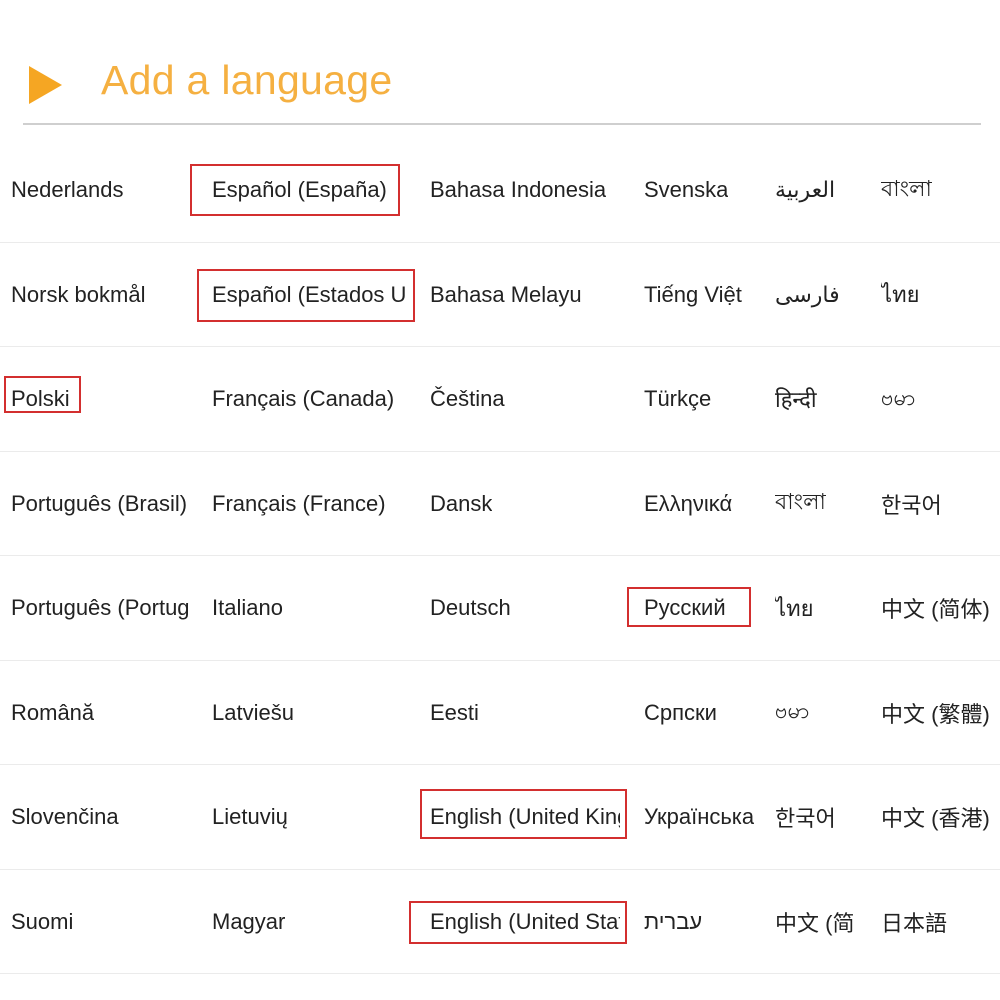 This screenshot has width=1000, height=1000. What do you see at coordinates (467, 398) in the screenshot?
I see `language-option-label: Čeština` at bounding box center [467, 398].